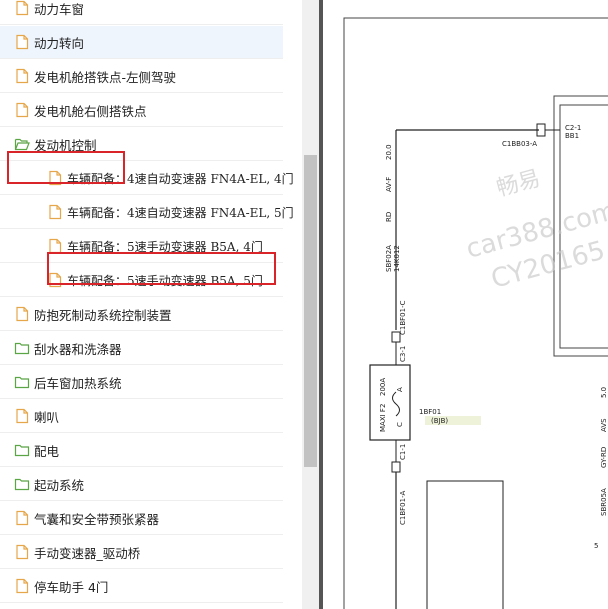 The height and width of the screenshot is (609, 608). I want to click on tree-item-label: 停车助手 4门, so click(71, 587).